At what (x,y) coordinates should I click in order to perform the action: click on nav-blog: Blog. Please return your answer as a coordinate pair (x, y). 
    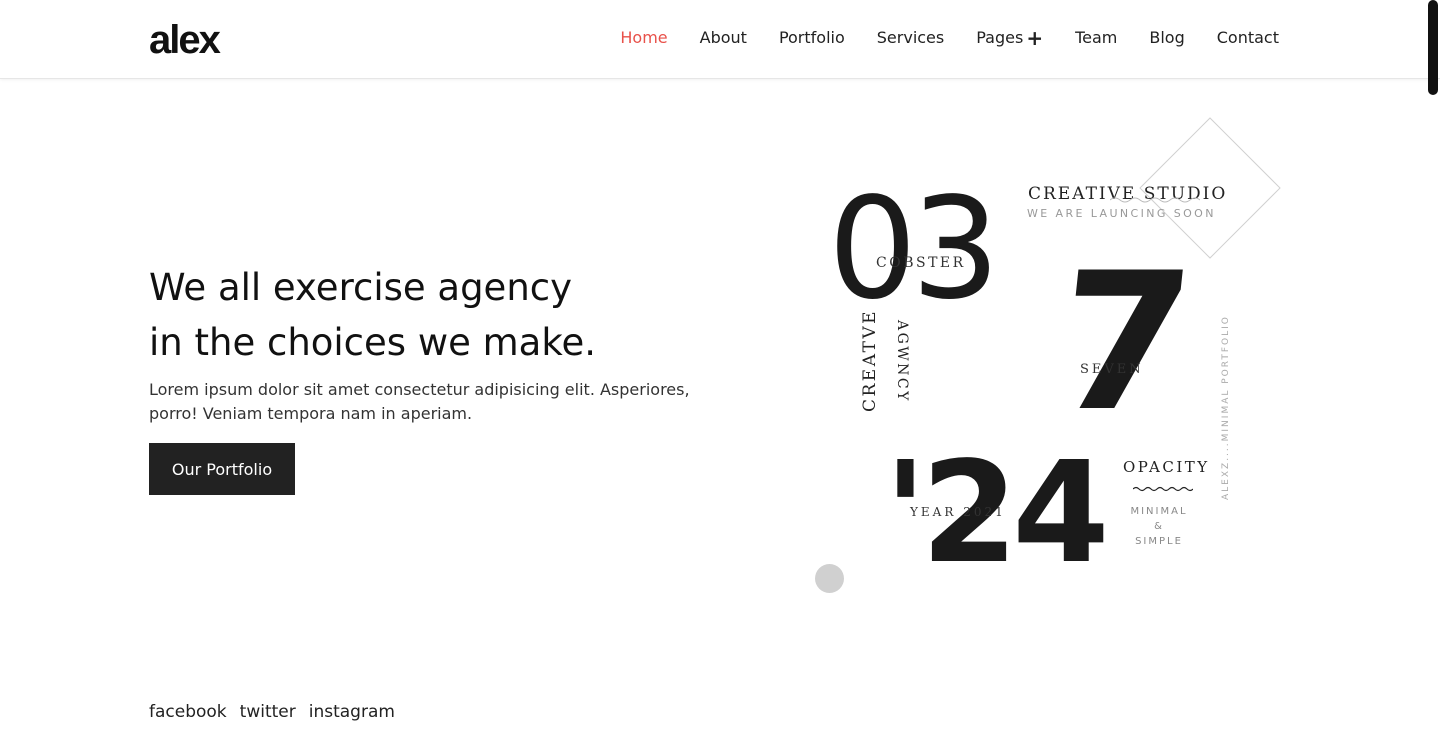
    Looking at the image, I should click on (1166, 38).